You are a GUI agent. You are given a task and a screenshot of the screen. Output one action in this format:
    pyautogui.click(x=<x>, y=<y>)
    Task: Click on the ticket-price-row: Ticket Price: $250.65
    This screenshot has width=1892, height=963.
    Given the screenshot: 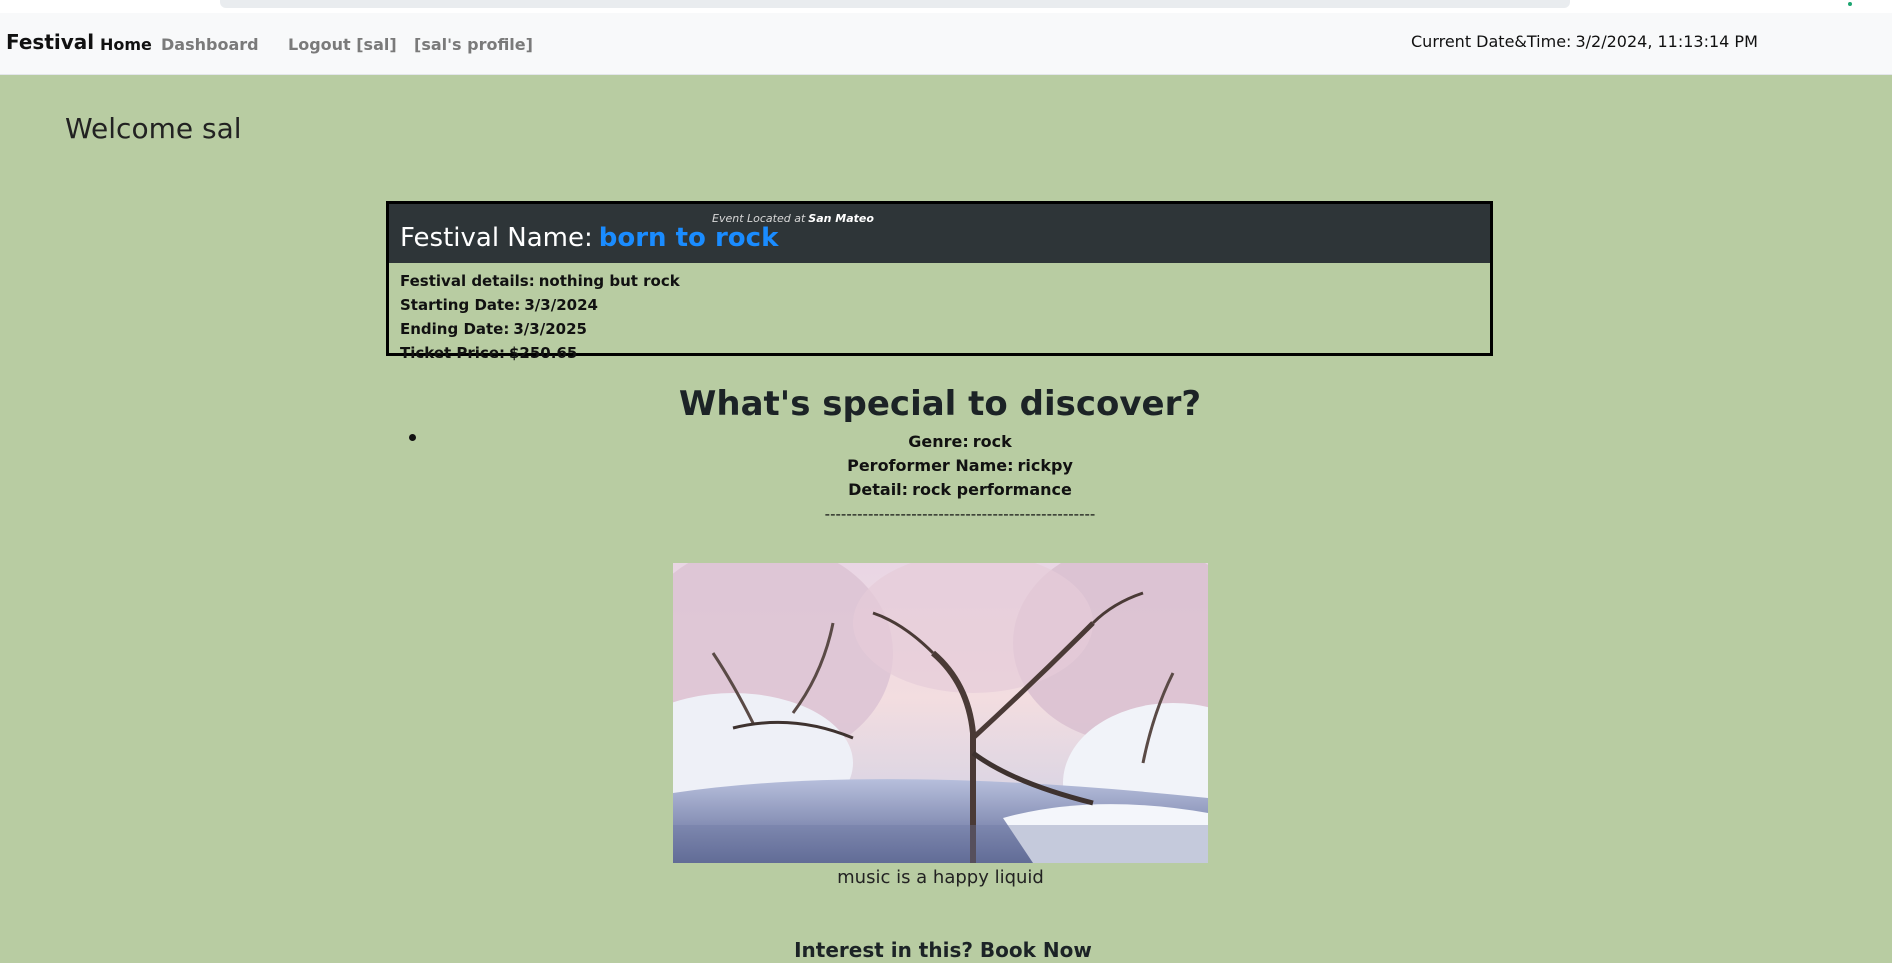 What is the action you would take?
    pyautogui.click(x=939, y=353)
    